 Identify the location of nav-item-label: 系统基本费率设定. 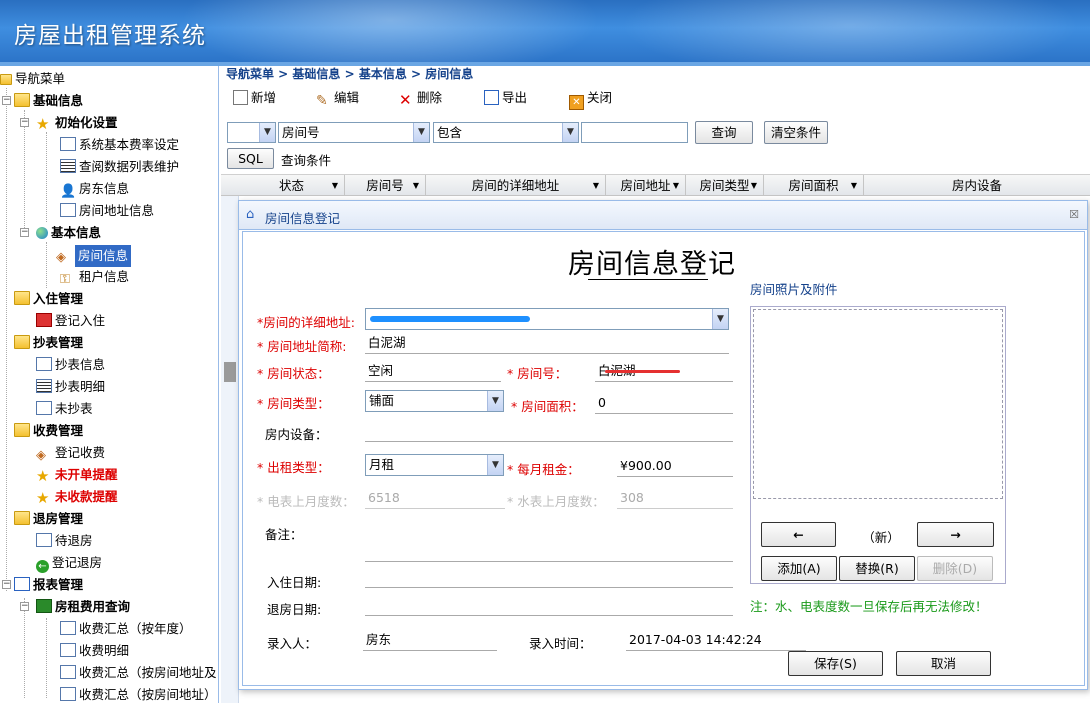
(129, 144).